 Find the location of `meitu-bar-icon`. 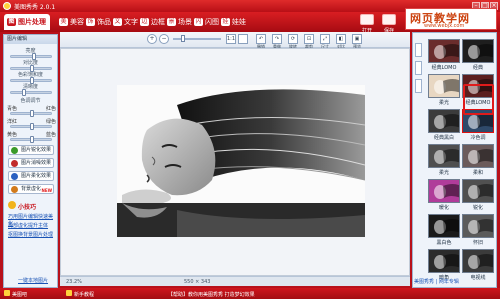

meitu-bar-icon is located at coordinates (7, 293).